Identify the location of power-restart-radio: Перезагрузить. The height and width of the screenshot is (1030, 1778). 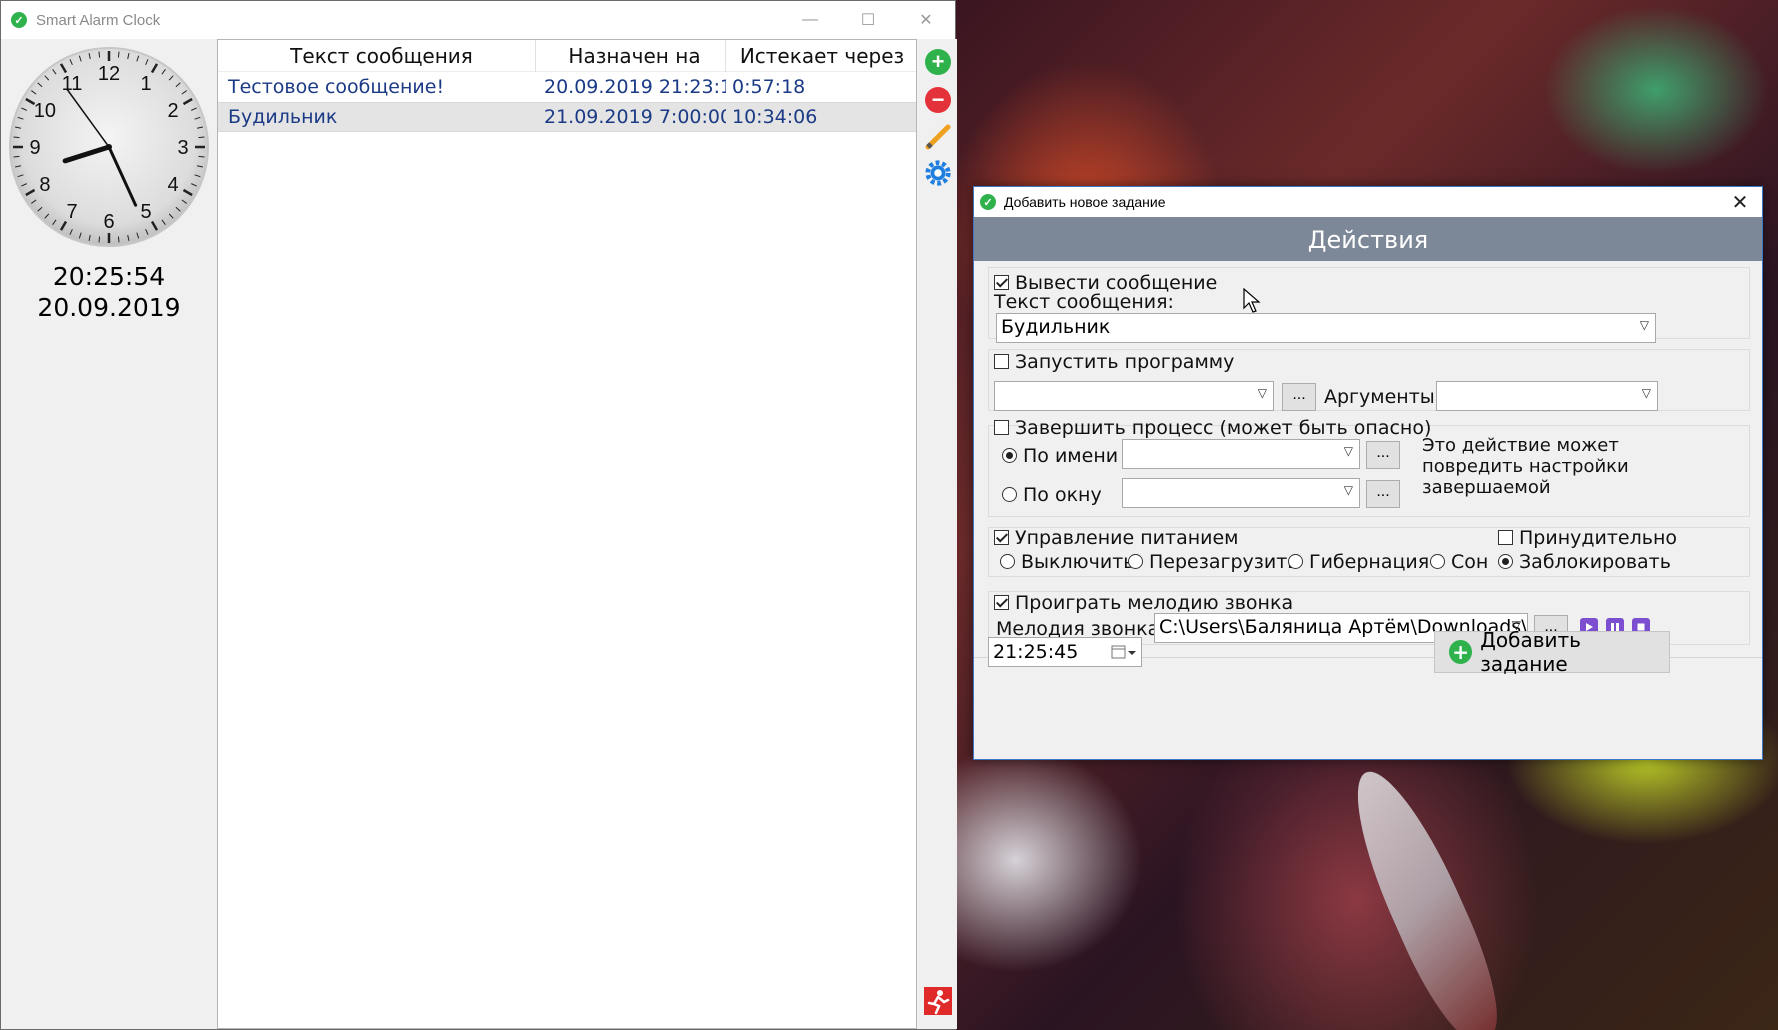
(1213, 562).